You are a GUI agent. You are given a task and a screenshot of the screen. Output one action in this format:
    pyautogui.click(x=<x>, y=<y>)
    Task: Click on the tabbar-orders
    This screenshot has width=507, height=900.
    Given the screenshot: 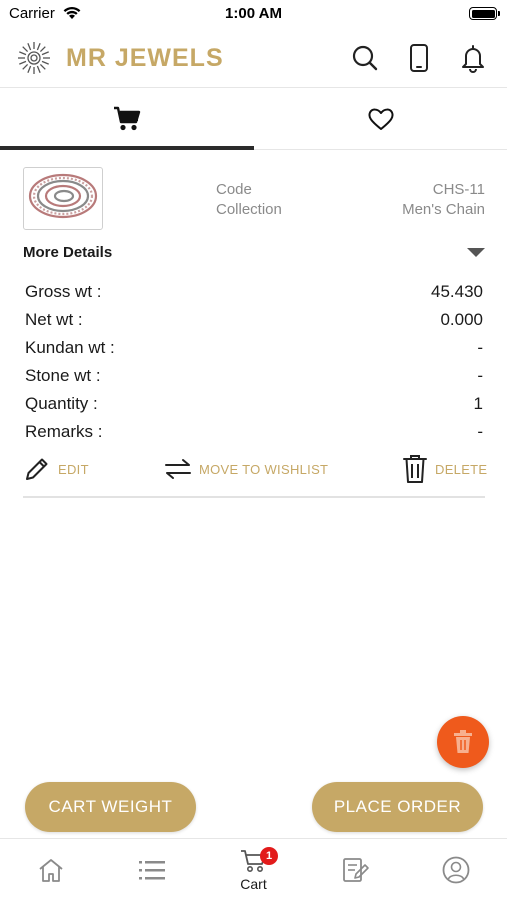 What is the action you would take?
    pyautogui.click(x=354, y=869)
    